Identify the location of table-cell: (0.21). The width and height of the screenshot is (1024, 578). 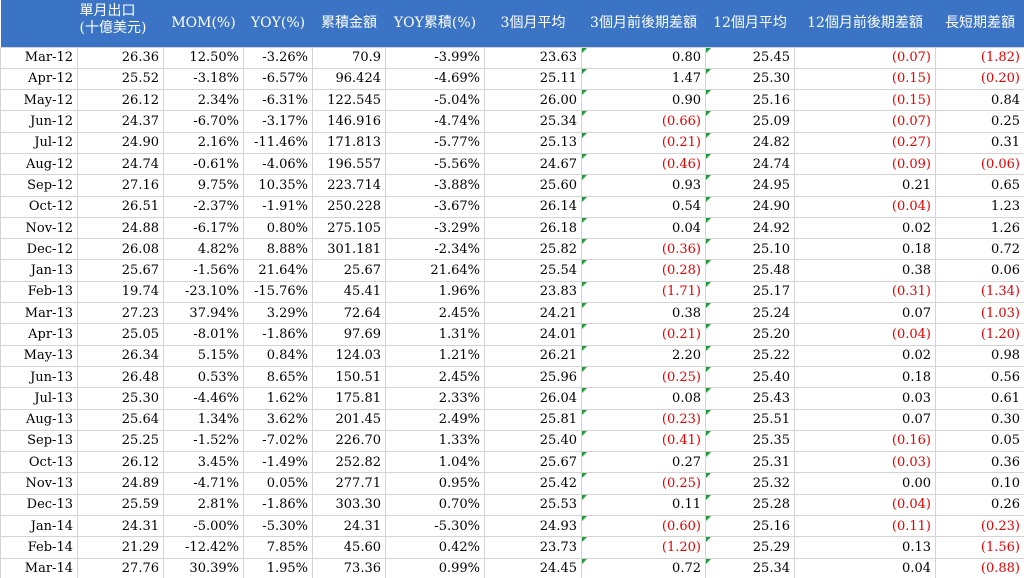
(643, 334).